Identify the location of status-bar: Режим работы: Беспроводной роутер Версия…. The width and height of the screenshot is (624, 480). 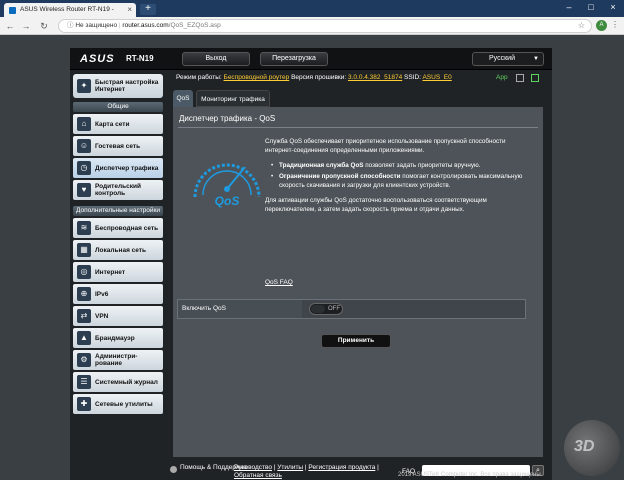
(361, 78).